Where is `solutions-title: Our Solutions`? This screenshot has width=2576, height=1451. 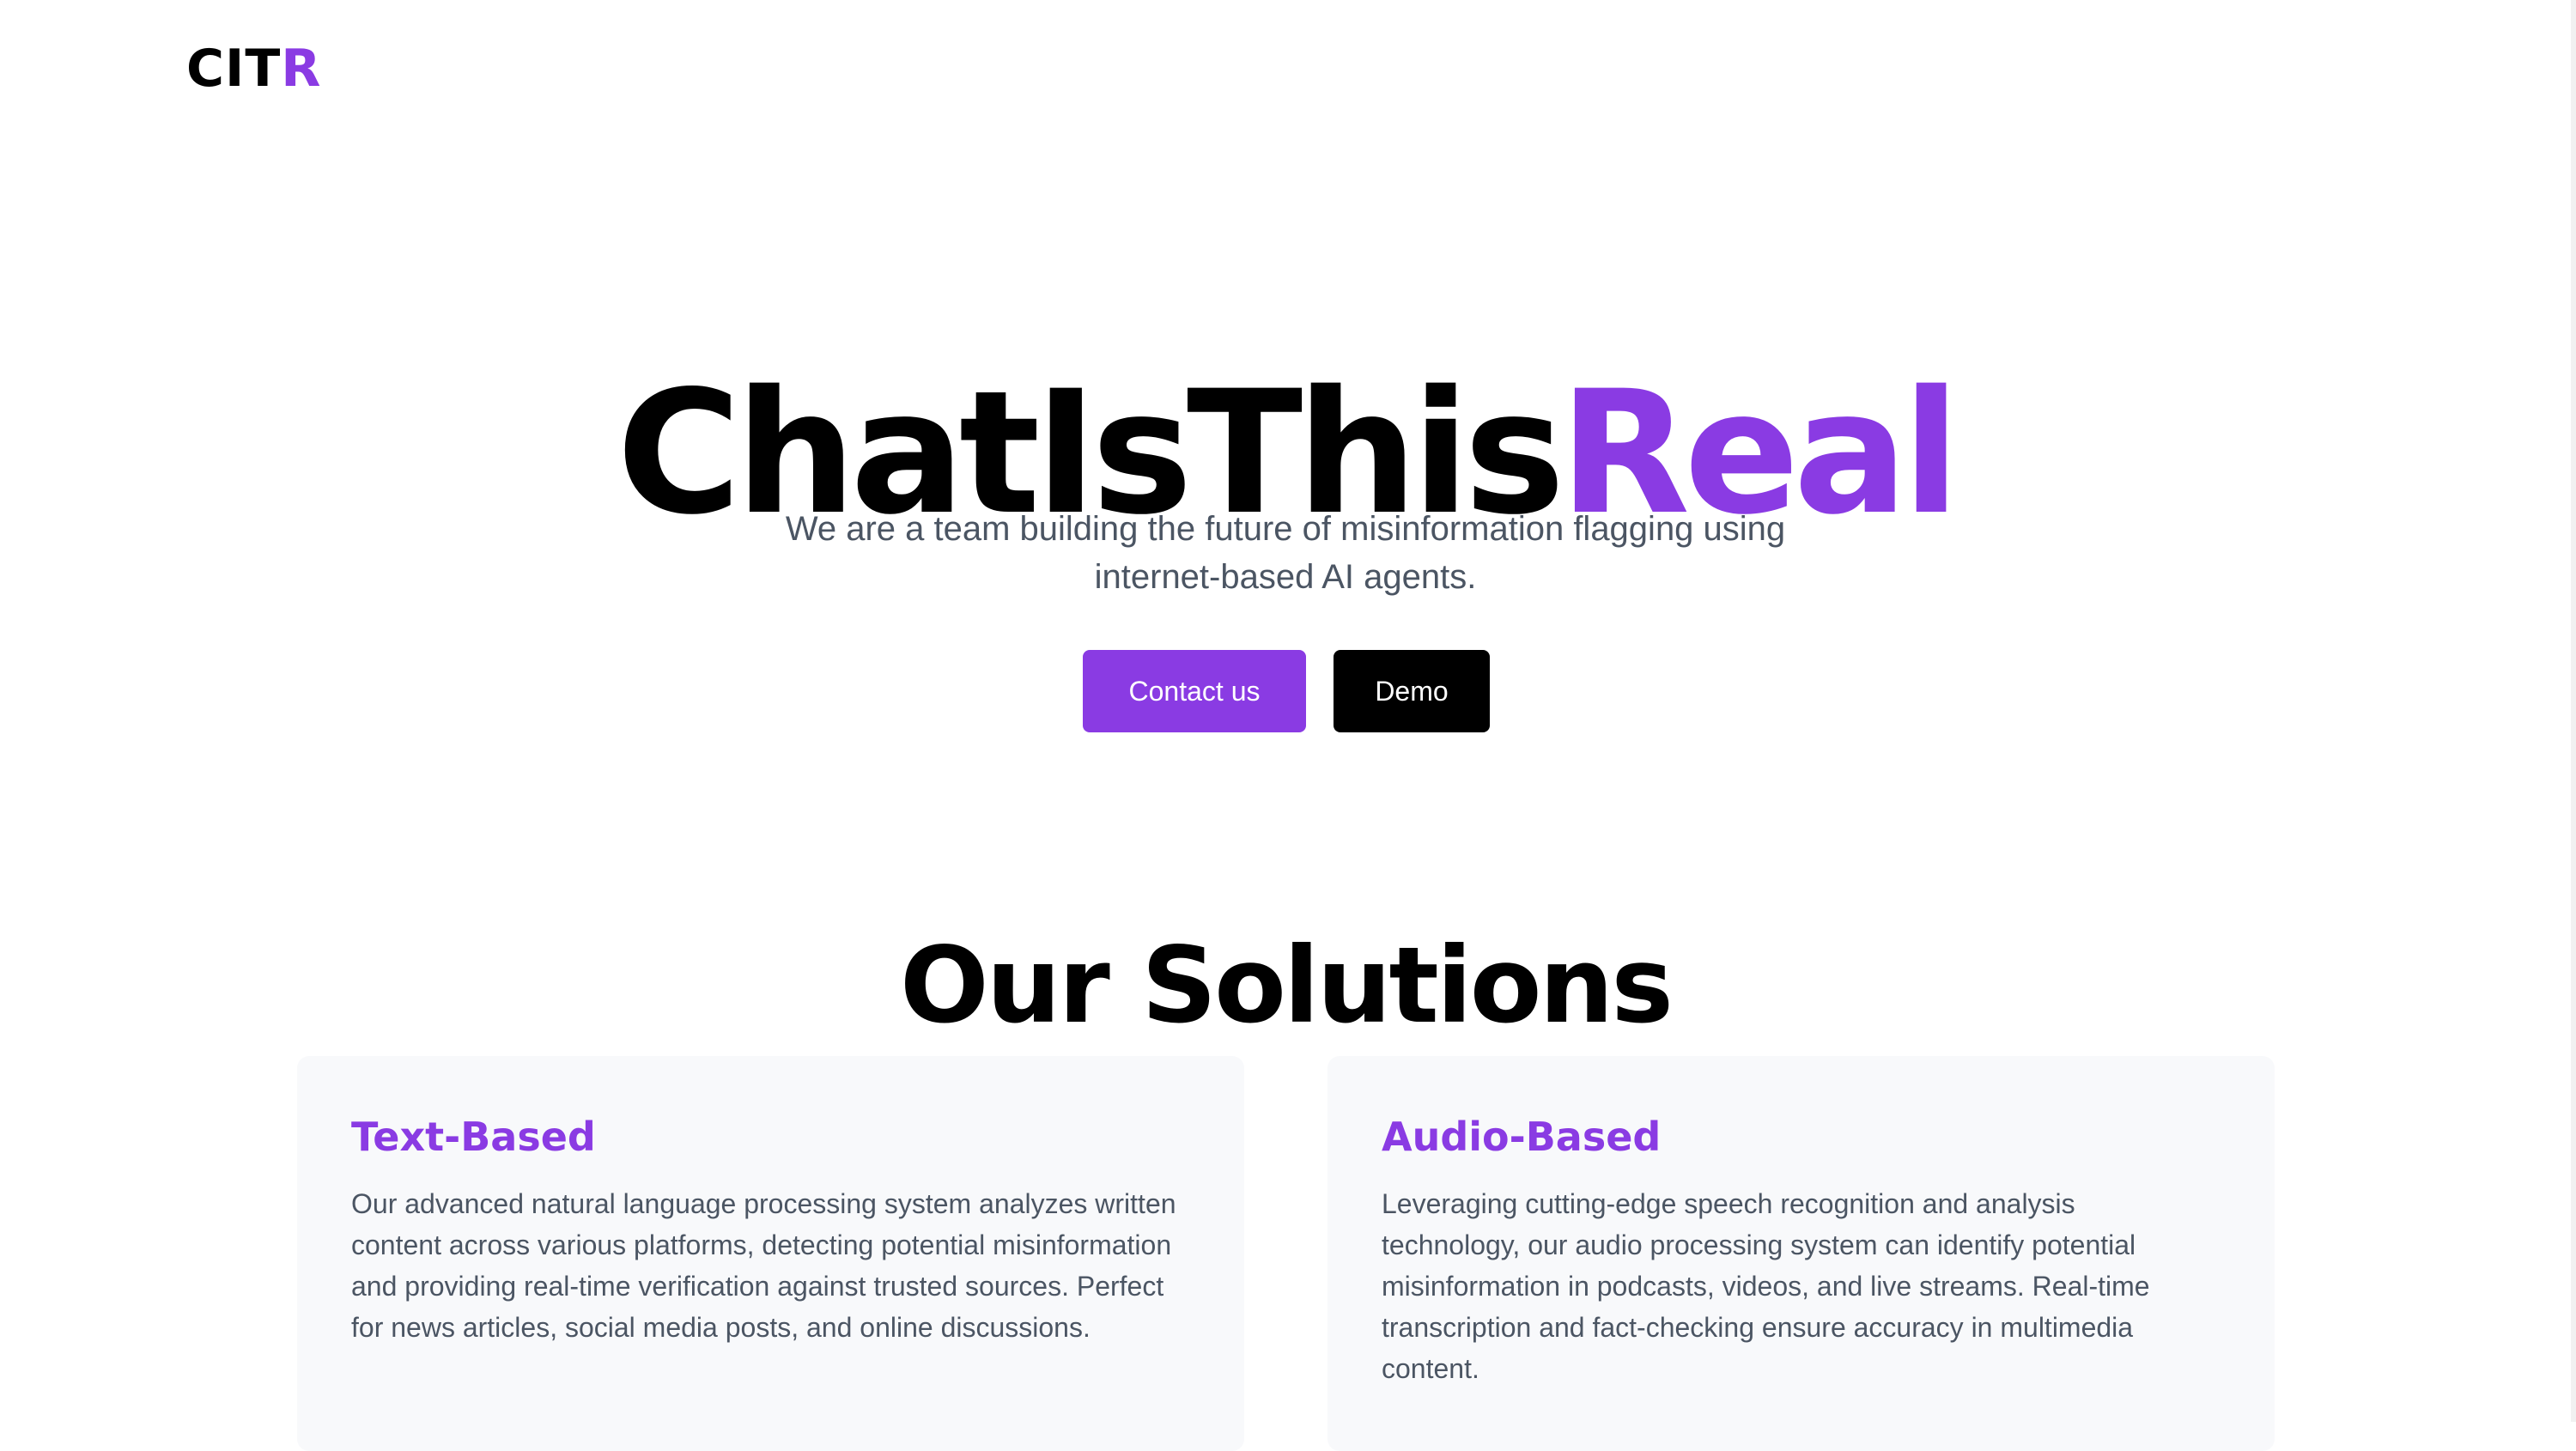 solutions-title: Our Solutions is located at coordinates (1287, 986).